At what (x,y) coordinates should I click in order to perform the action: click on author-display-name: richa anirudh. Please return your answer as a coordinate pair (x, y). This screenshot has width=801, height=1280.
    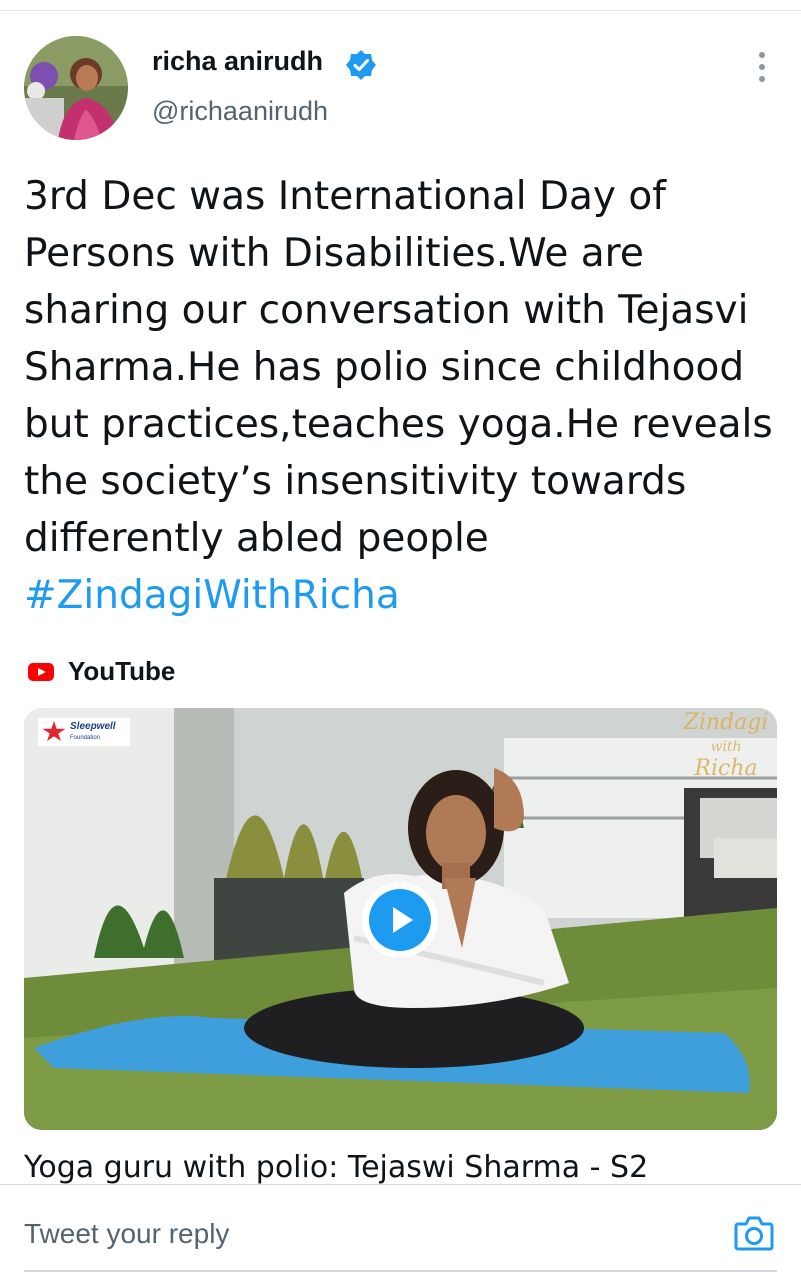
    Looking at the image, I should click on (237, 61).